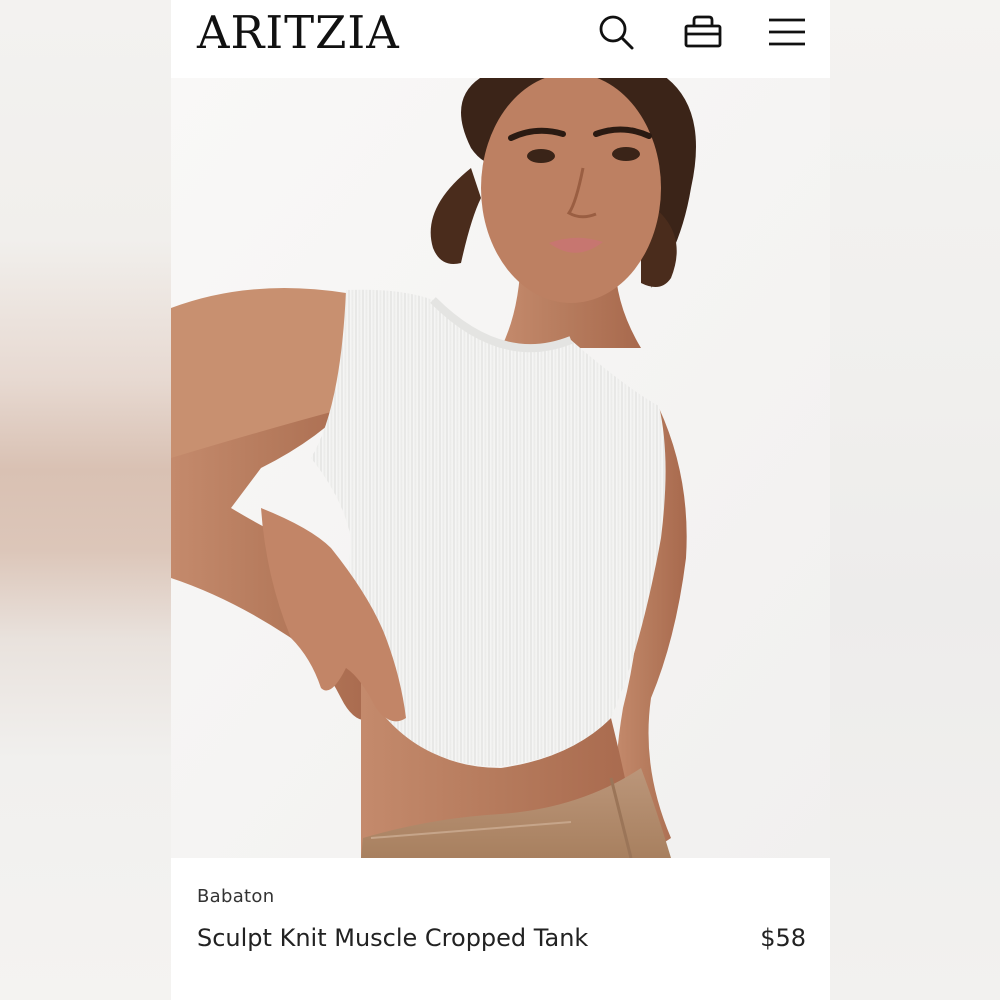  Describe the element at coordinates (500, 39) in the screenshot. I see `site-header: ARITZIA` at that location.